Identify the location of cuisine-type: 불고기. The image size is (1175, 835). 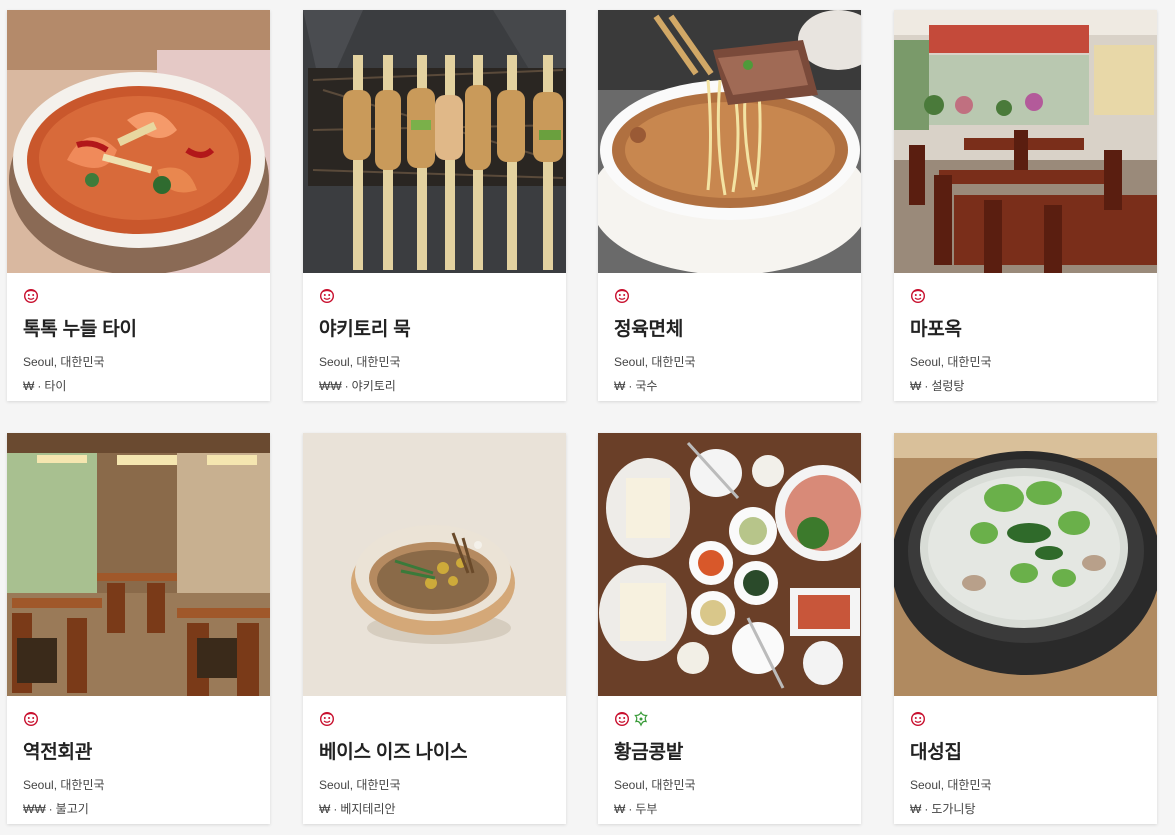
(72, 809).